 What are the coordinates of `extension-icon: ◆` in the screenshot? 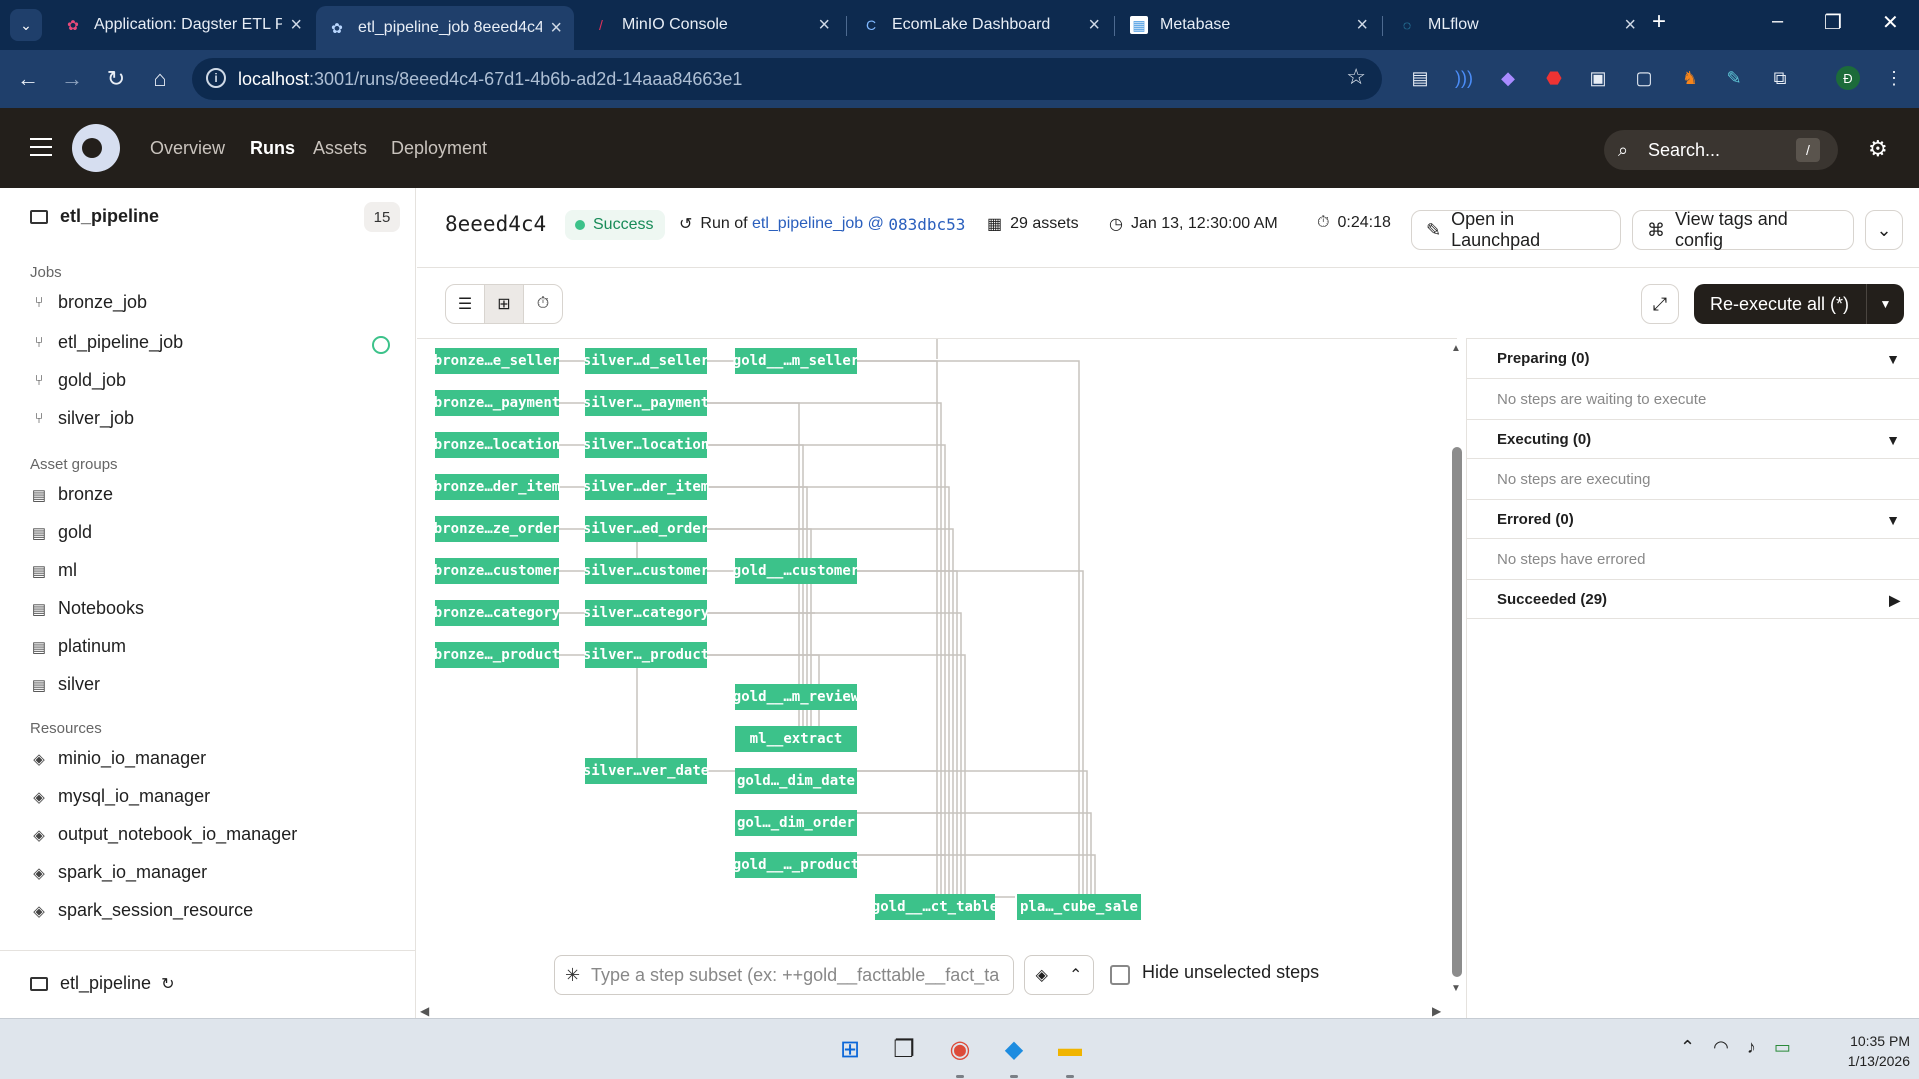 It's located at (1508, 78).